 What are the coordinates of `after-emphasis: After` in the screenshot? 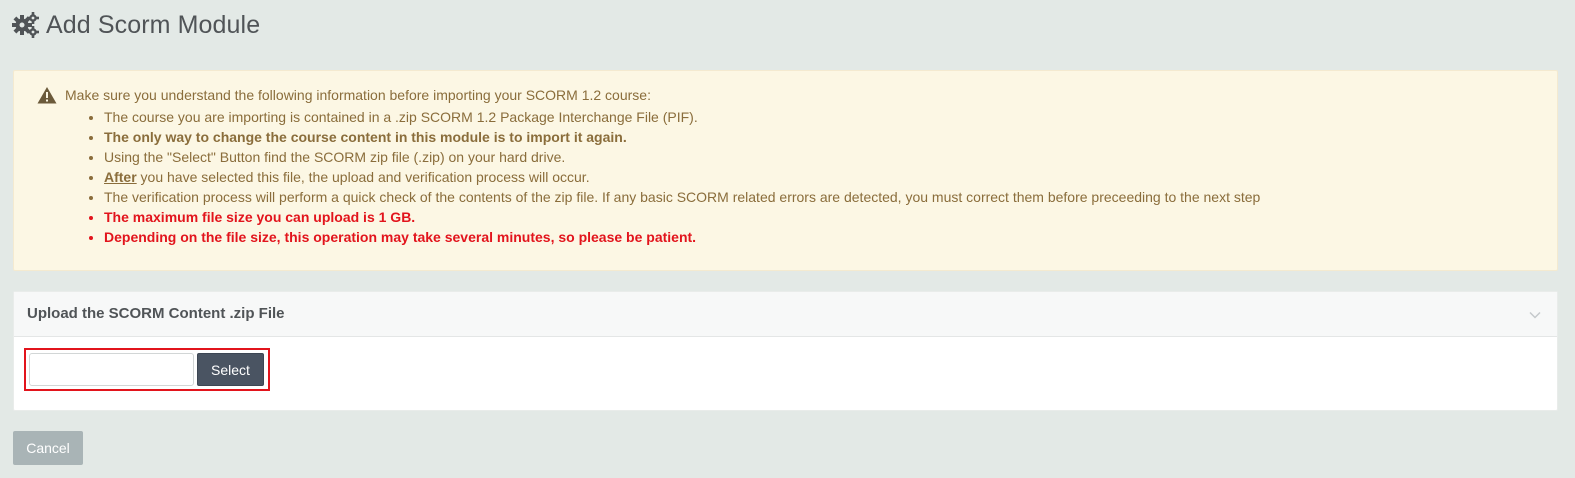 It's located at (120, 177).